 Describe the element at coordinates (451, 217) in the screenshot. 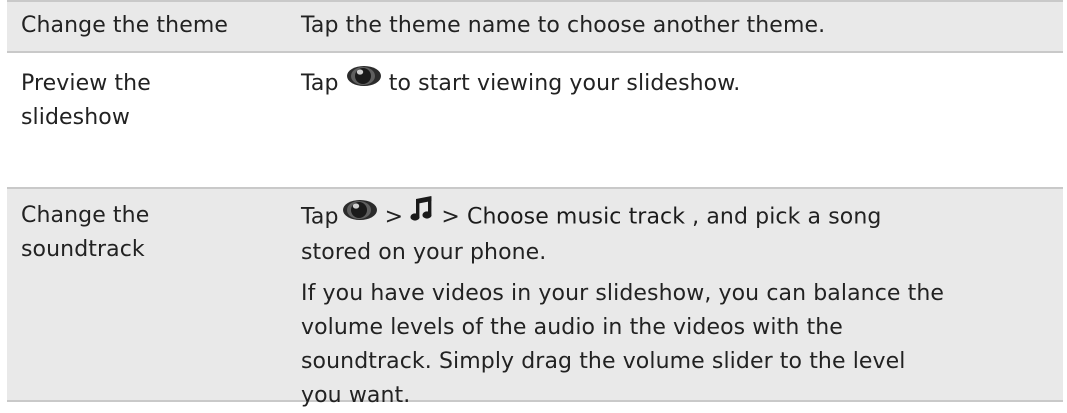

I see `row-3-desc-sep-2: >` at that location.